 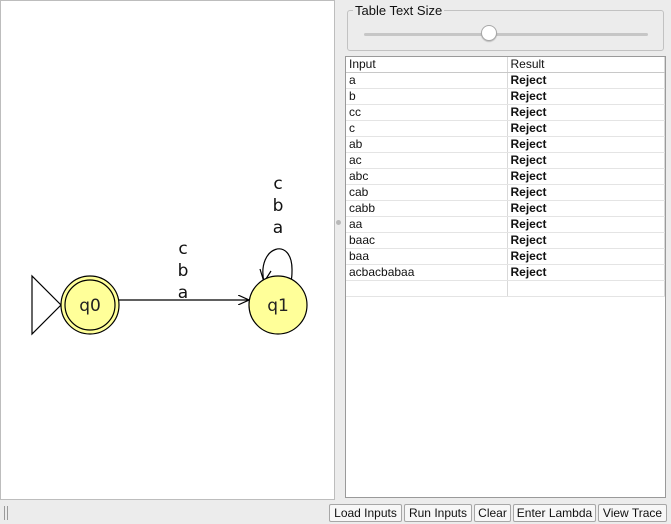 I want to click on state-q0: q0, so click(x=90, y=305).